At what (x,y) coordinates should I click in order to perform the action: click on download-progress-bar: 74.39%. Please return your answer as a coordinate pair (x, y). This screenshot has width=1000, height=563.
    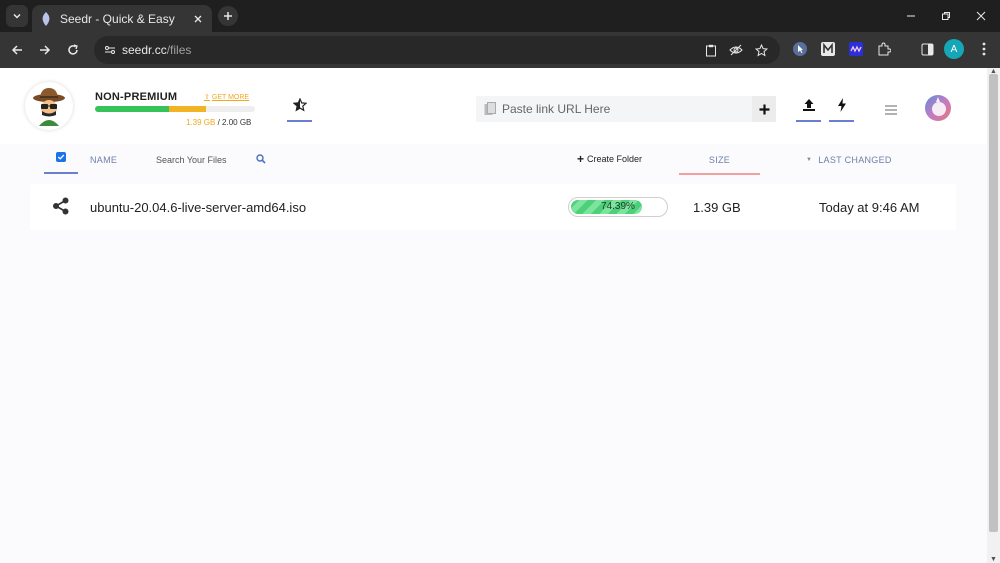
    Looking at the image, I should click on (618, 207).